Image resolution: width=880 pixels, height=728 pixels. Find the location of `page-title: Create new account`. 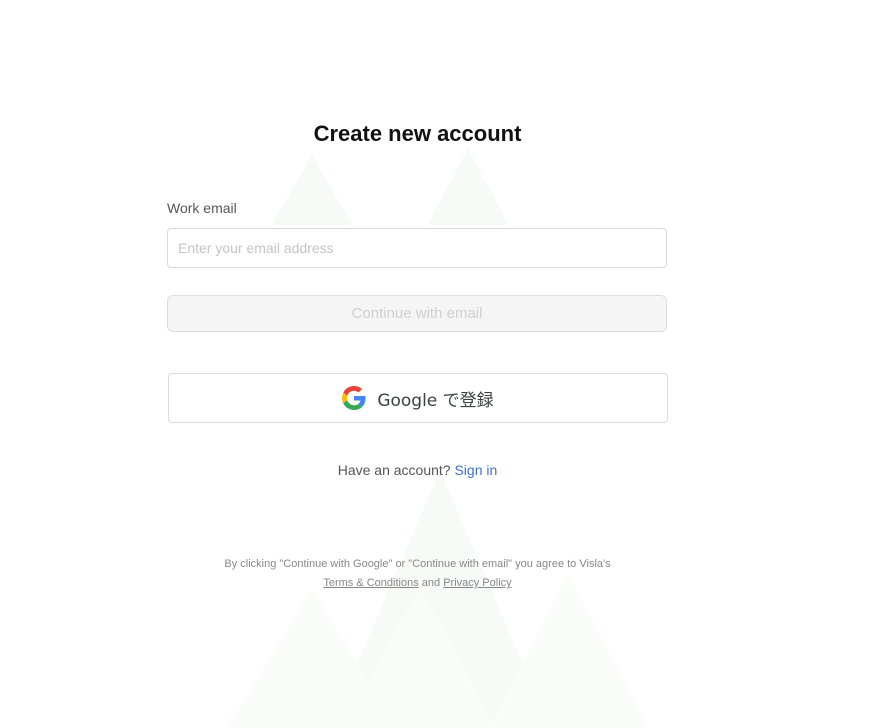

page-title: Create new account is located at coordinates (417, 133).